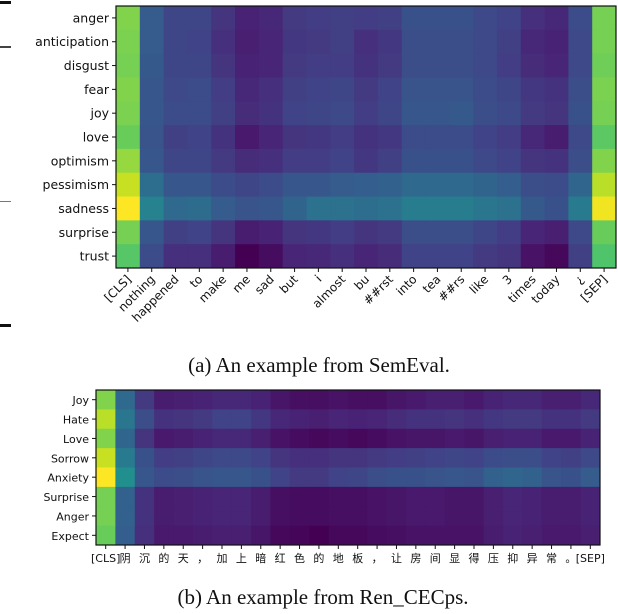  What do you see at coordinates (318, 558) in the screenshot?
I see `x-tick-label: 的` at bounding box center [318, 558].